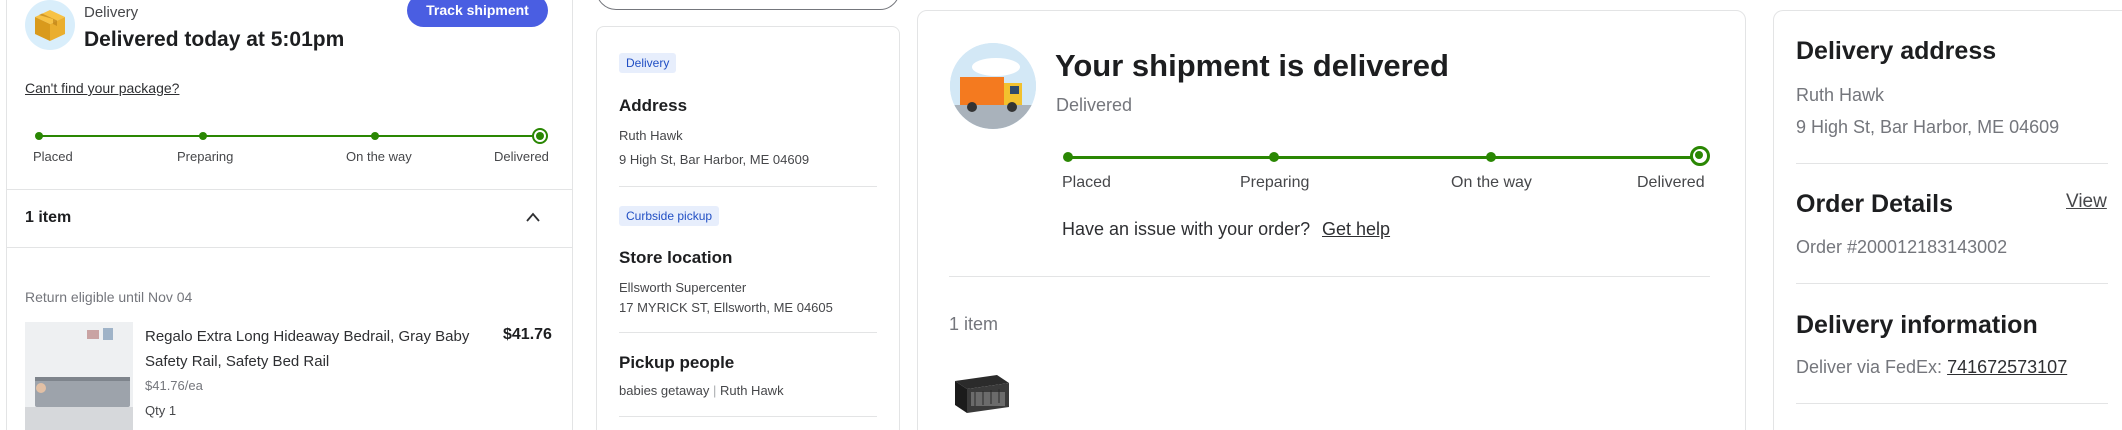 This screenshot has height=430, width=2122. Describe the element at coordinates (50, 25) in the screenshot. I see `package-icon` at that location.